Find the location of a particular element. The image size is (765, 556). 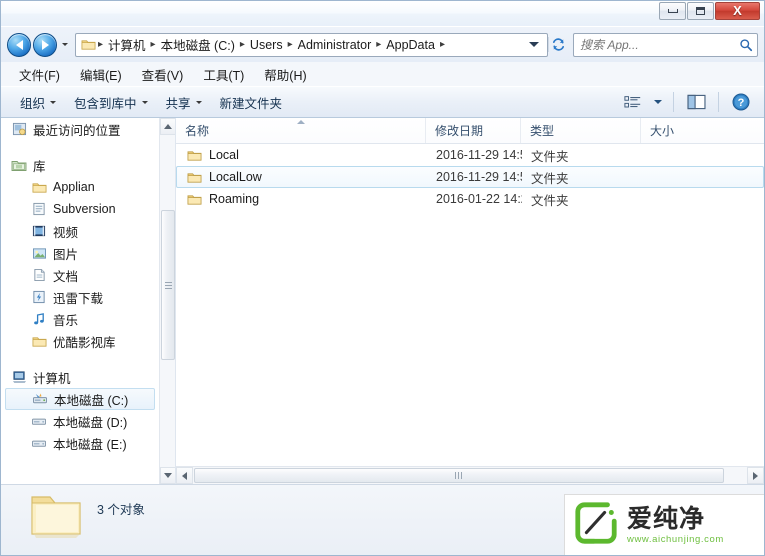

sidebar-item-label: 库 is located at coordinates (39, 166).